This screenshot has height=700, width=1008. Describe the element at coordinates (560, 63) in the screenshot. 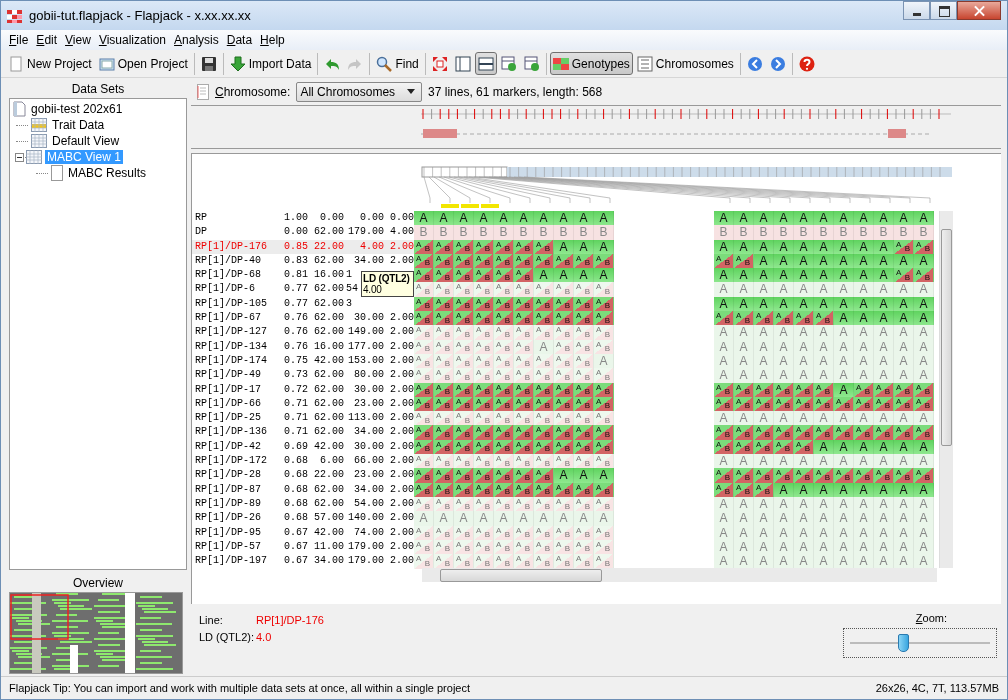

I see `genotype-grid-icon` at that location.